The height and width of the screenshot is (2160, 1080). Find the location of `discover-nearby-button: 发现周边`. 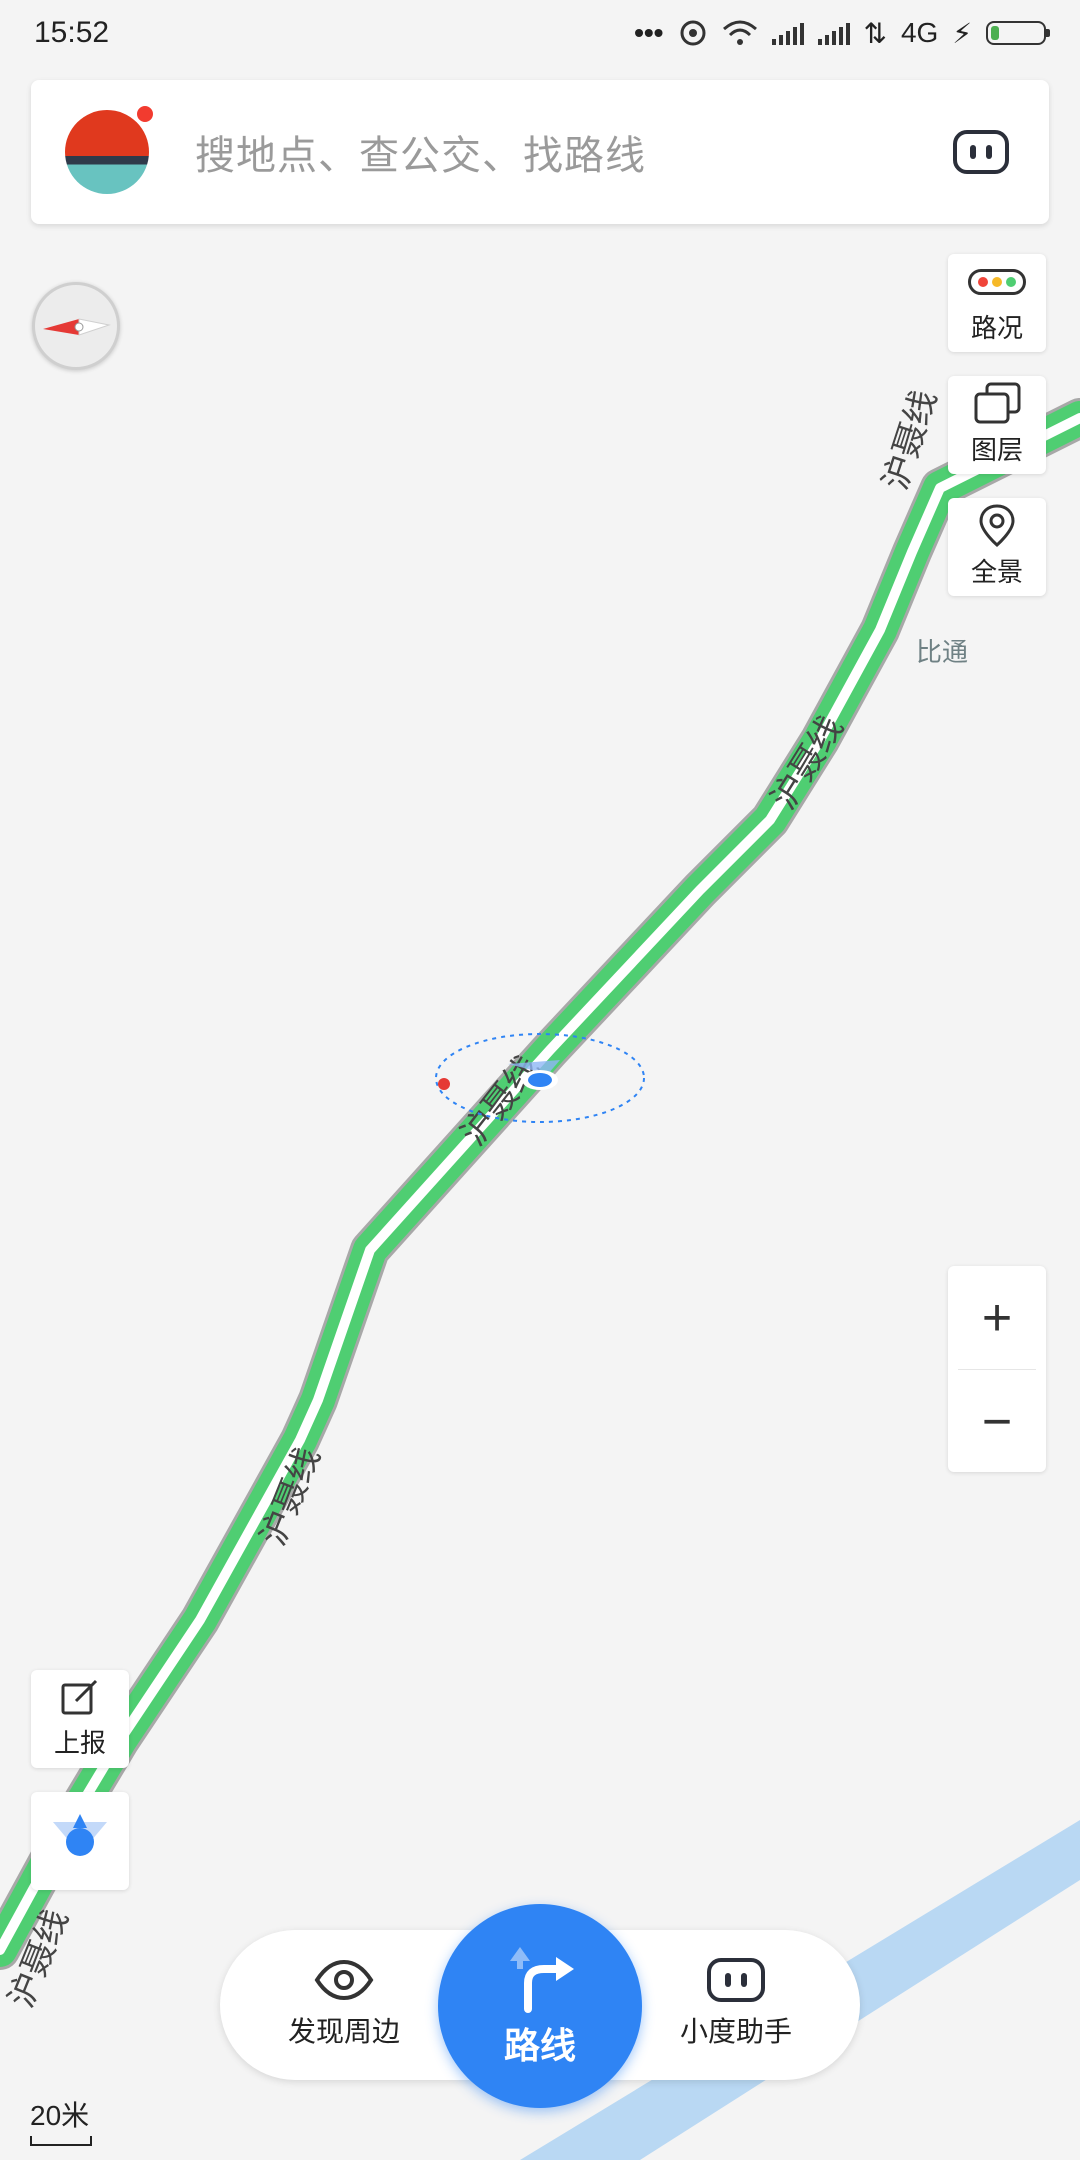

discover-nearby-button: 发现周边 is located at coordinates (344, 2004).